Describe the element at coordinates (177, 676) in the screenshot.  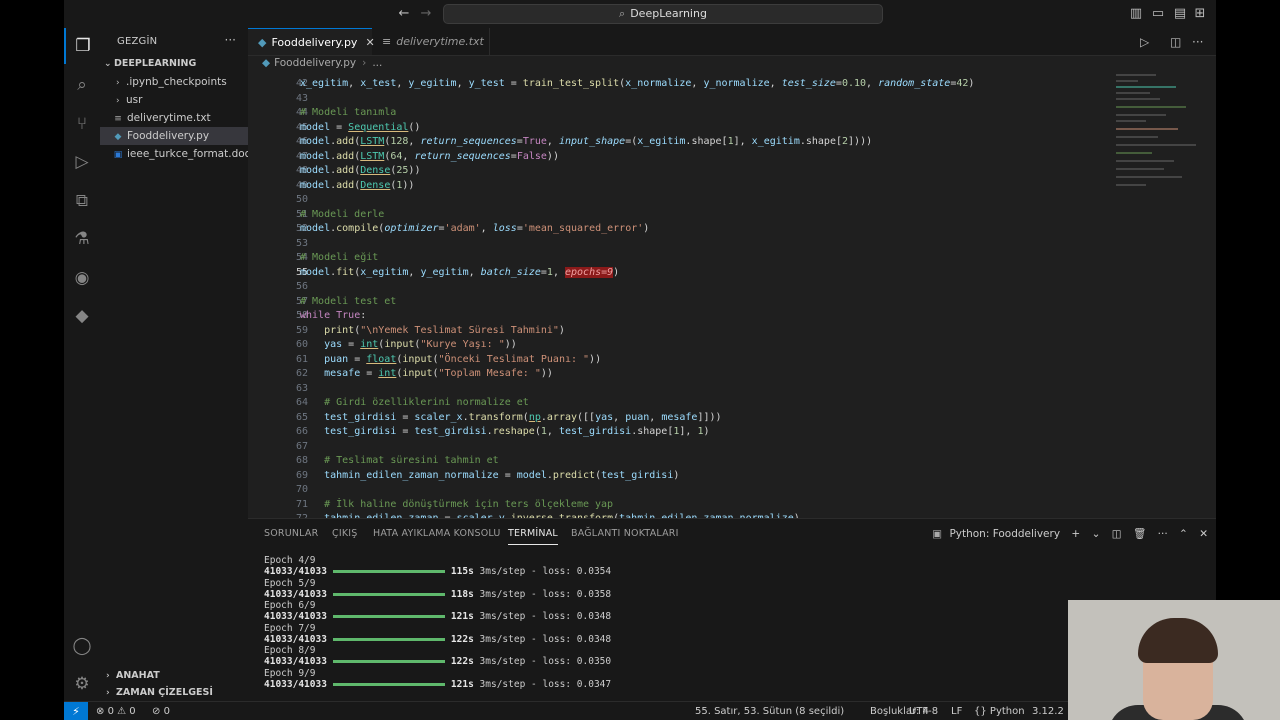
I see `outline-section: › ANAHAT` at that location.